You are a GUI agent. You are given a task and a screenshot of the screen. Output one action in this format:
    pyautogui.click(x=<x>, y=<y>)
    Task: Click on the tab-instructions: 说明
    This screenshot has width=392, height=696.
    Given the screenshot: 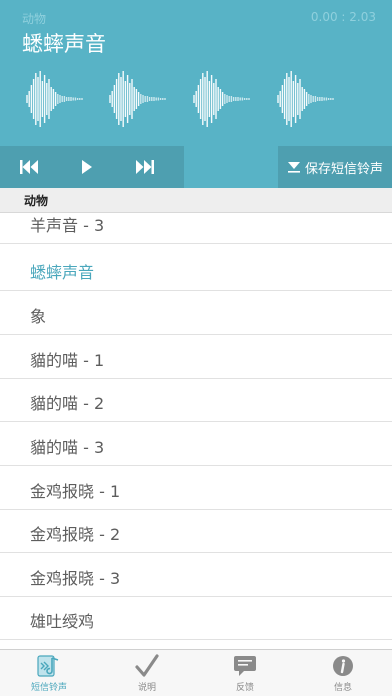 What is the action you would take?
    pyautogui.click(x=147, y=673)
    